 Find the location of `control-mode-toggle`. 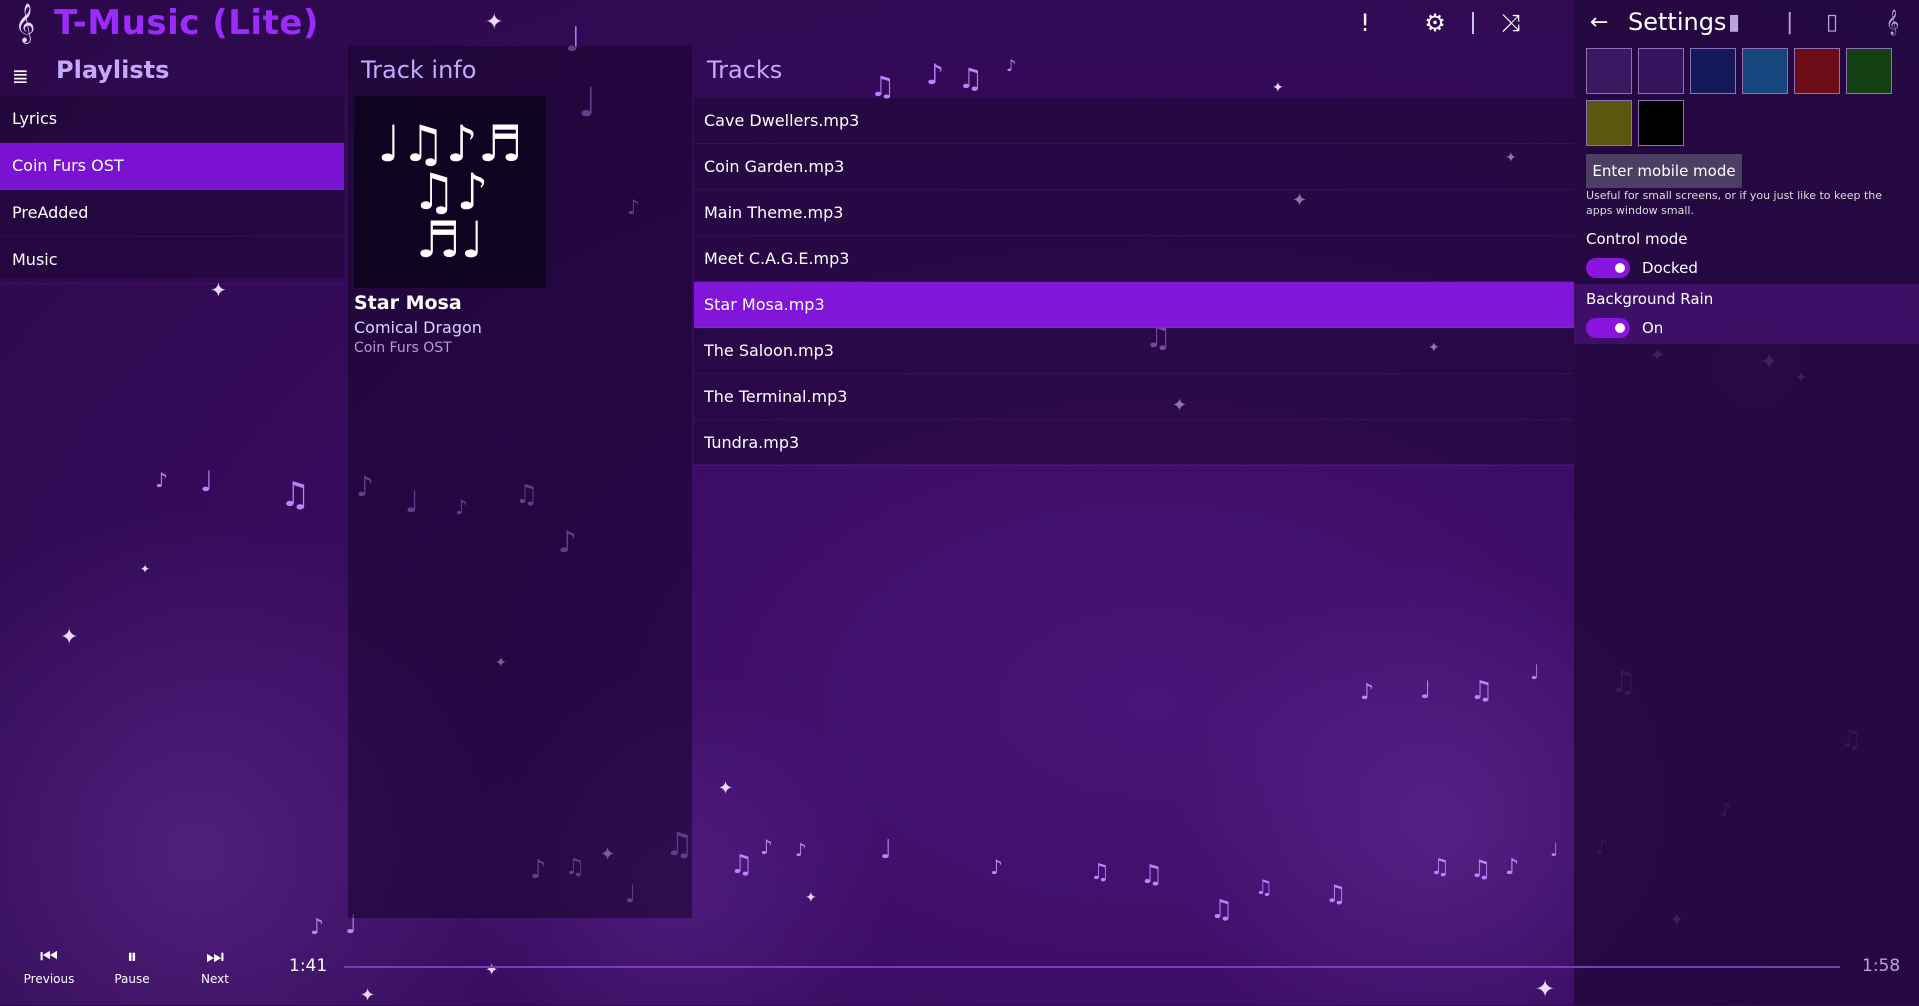

control-mode-toggle is located at coordinates (1608, 268).